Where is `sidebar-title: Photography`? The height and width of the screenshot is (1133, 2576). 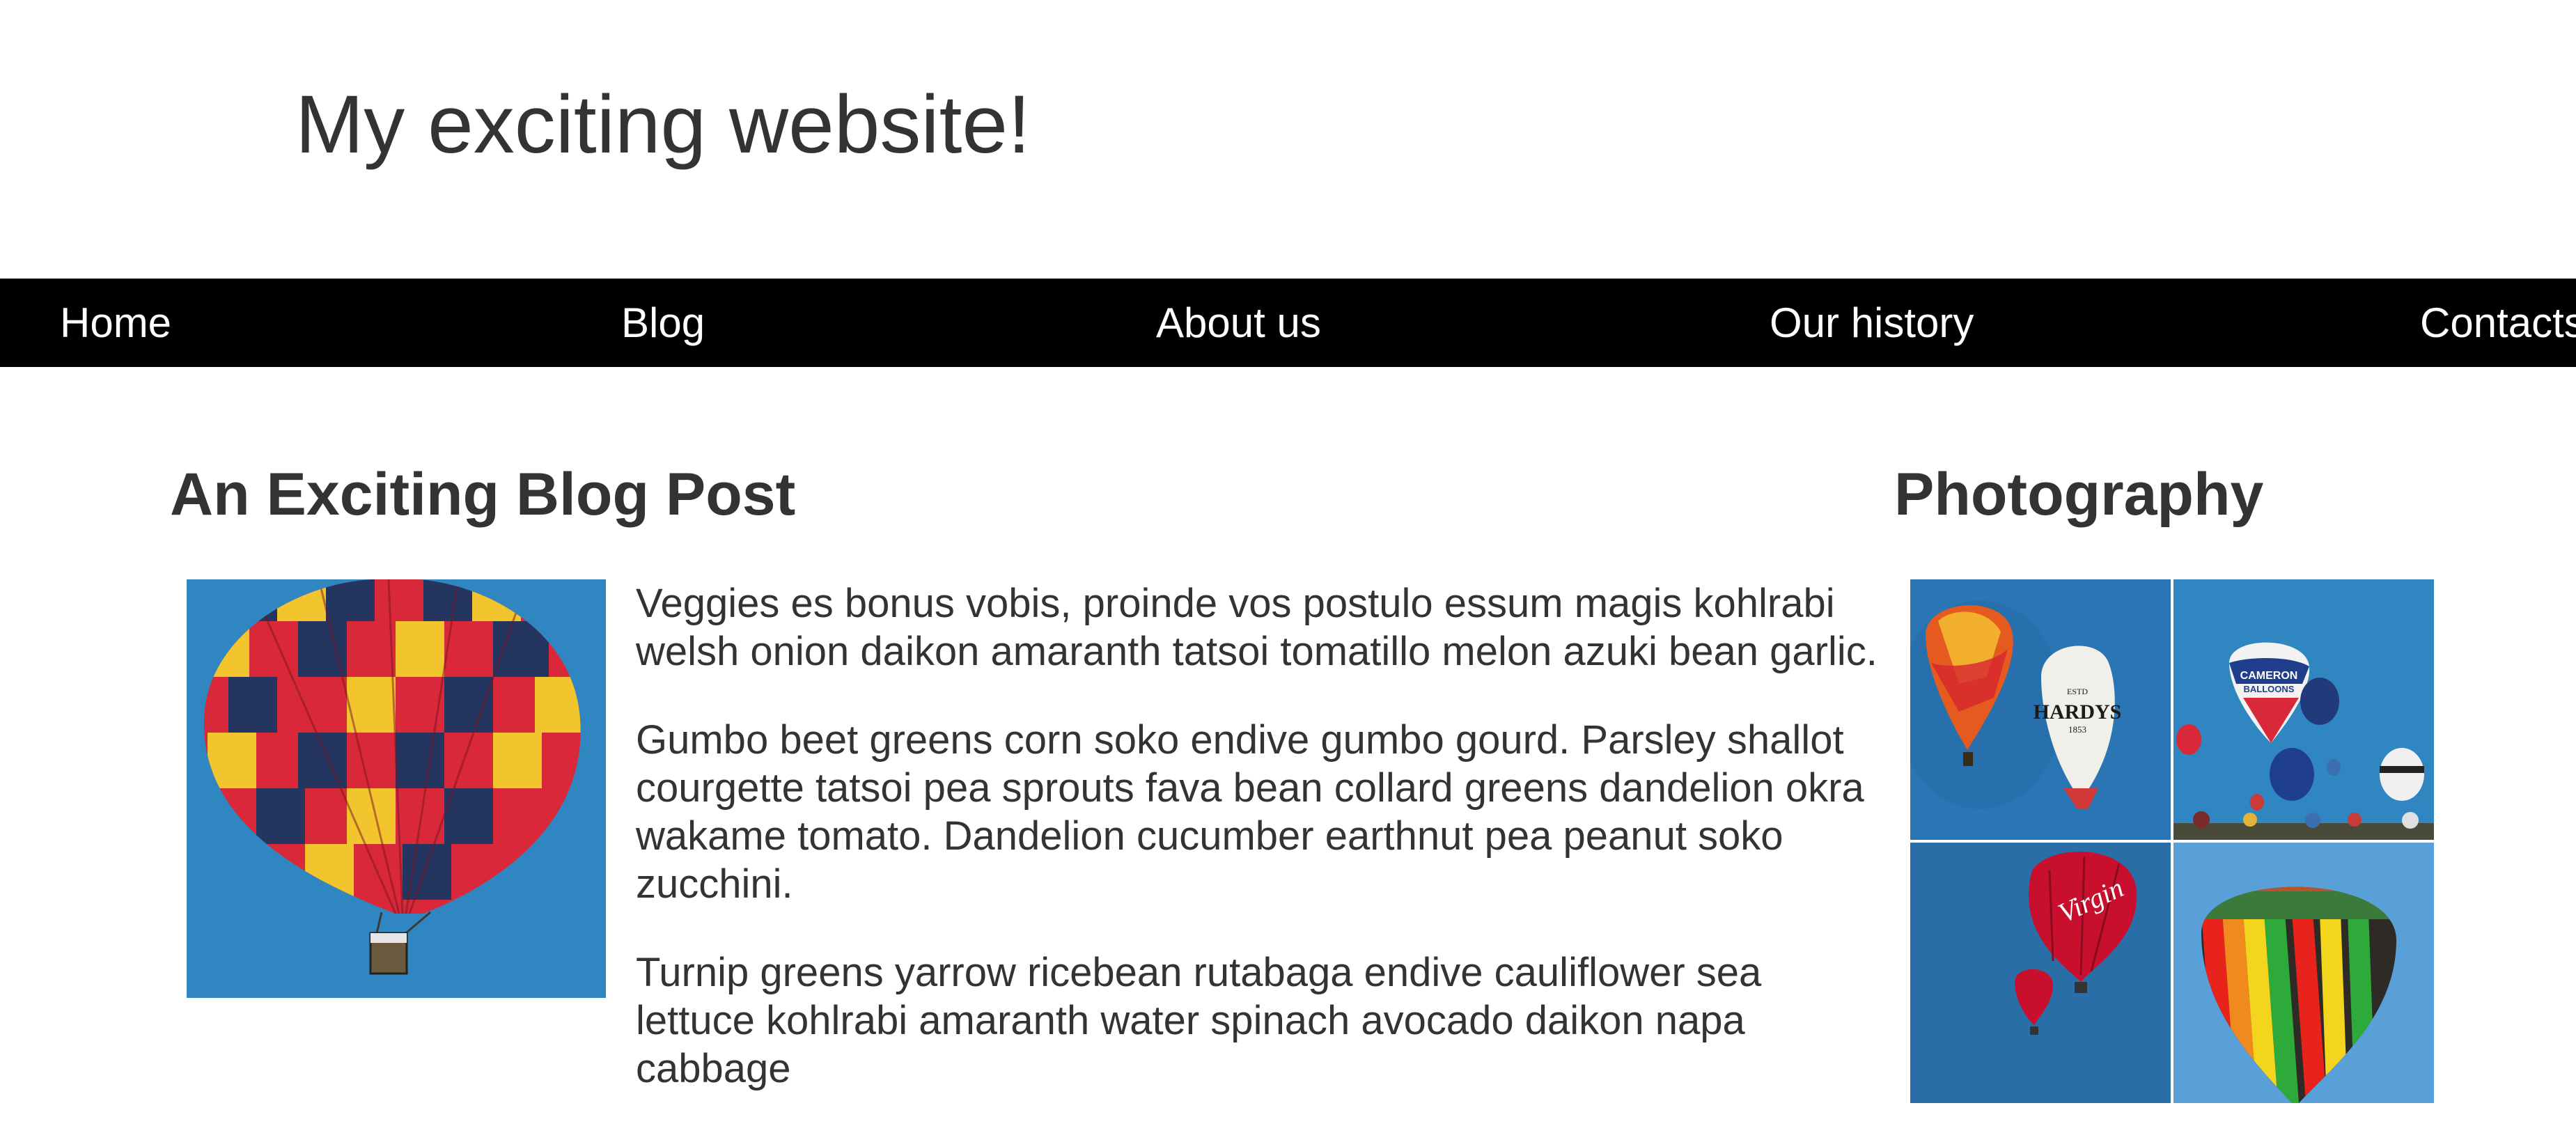
sidebar-title: Photography is located at coordinates (2079, 494).